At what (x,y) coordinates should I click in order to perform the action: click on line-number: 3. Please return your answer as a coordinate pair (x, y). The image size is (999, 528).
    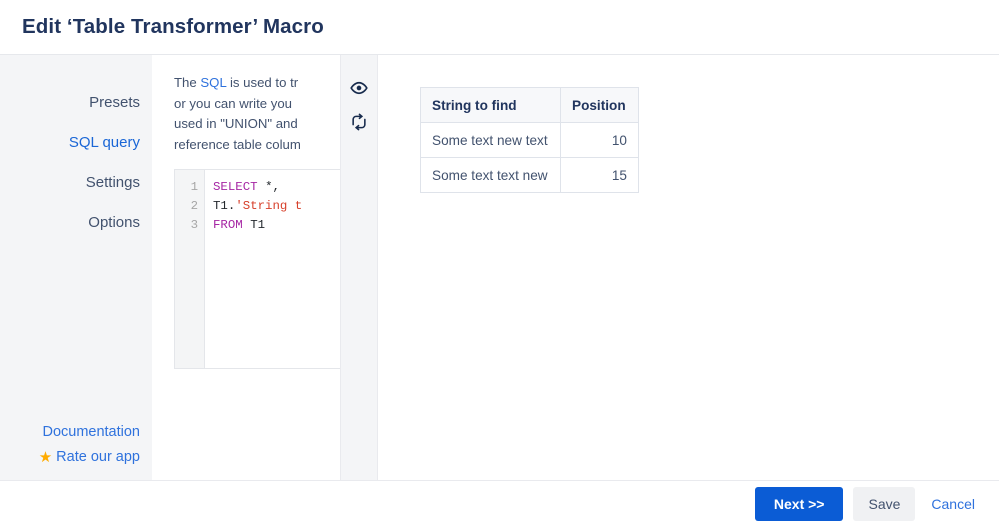
    Looking at the image, I should click on (194, 225).